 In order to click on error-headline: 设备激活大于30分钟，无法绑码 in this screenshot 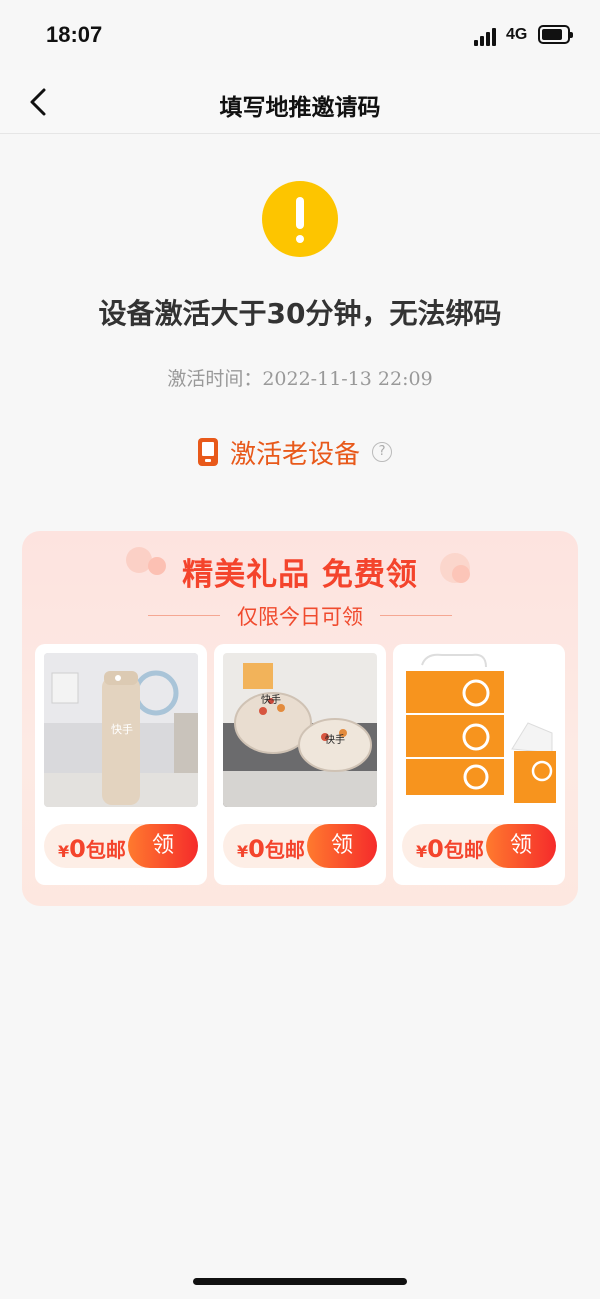, I will do `click(300, 313)`.